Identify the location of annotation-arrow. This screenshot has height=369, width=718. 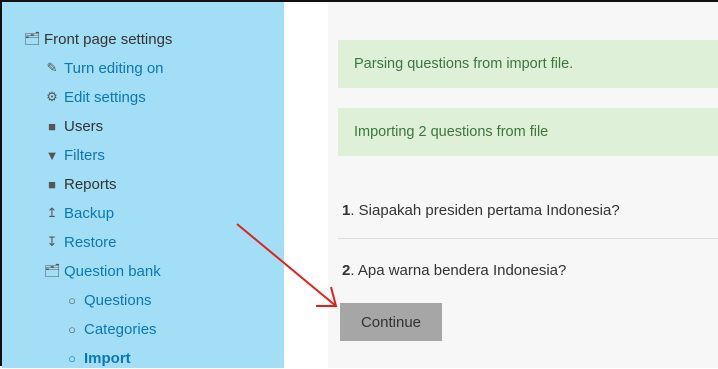
(287, 265).